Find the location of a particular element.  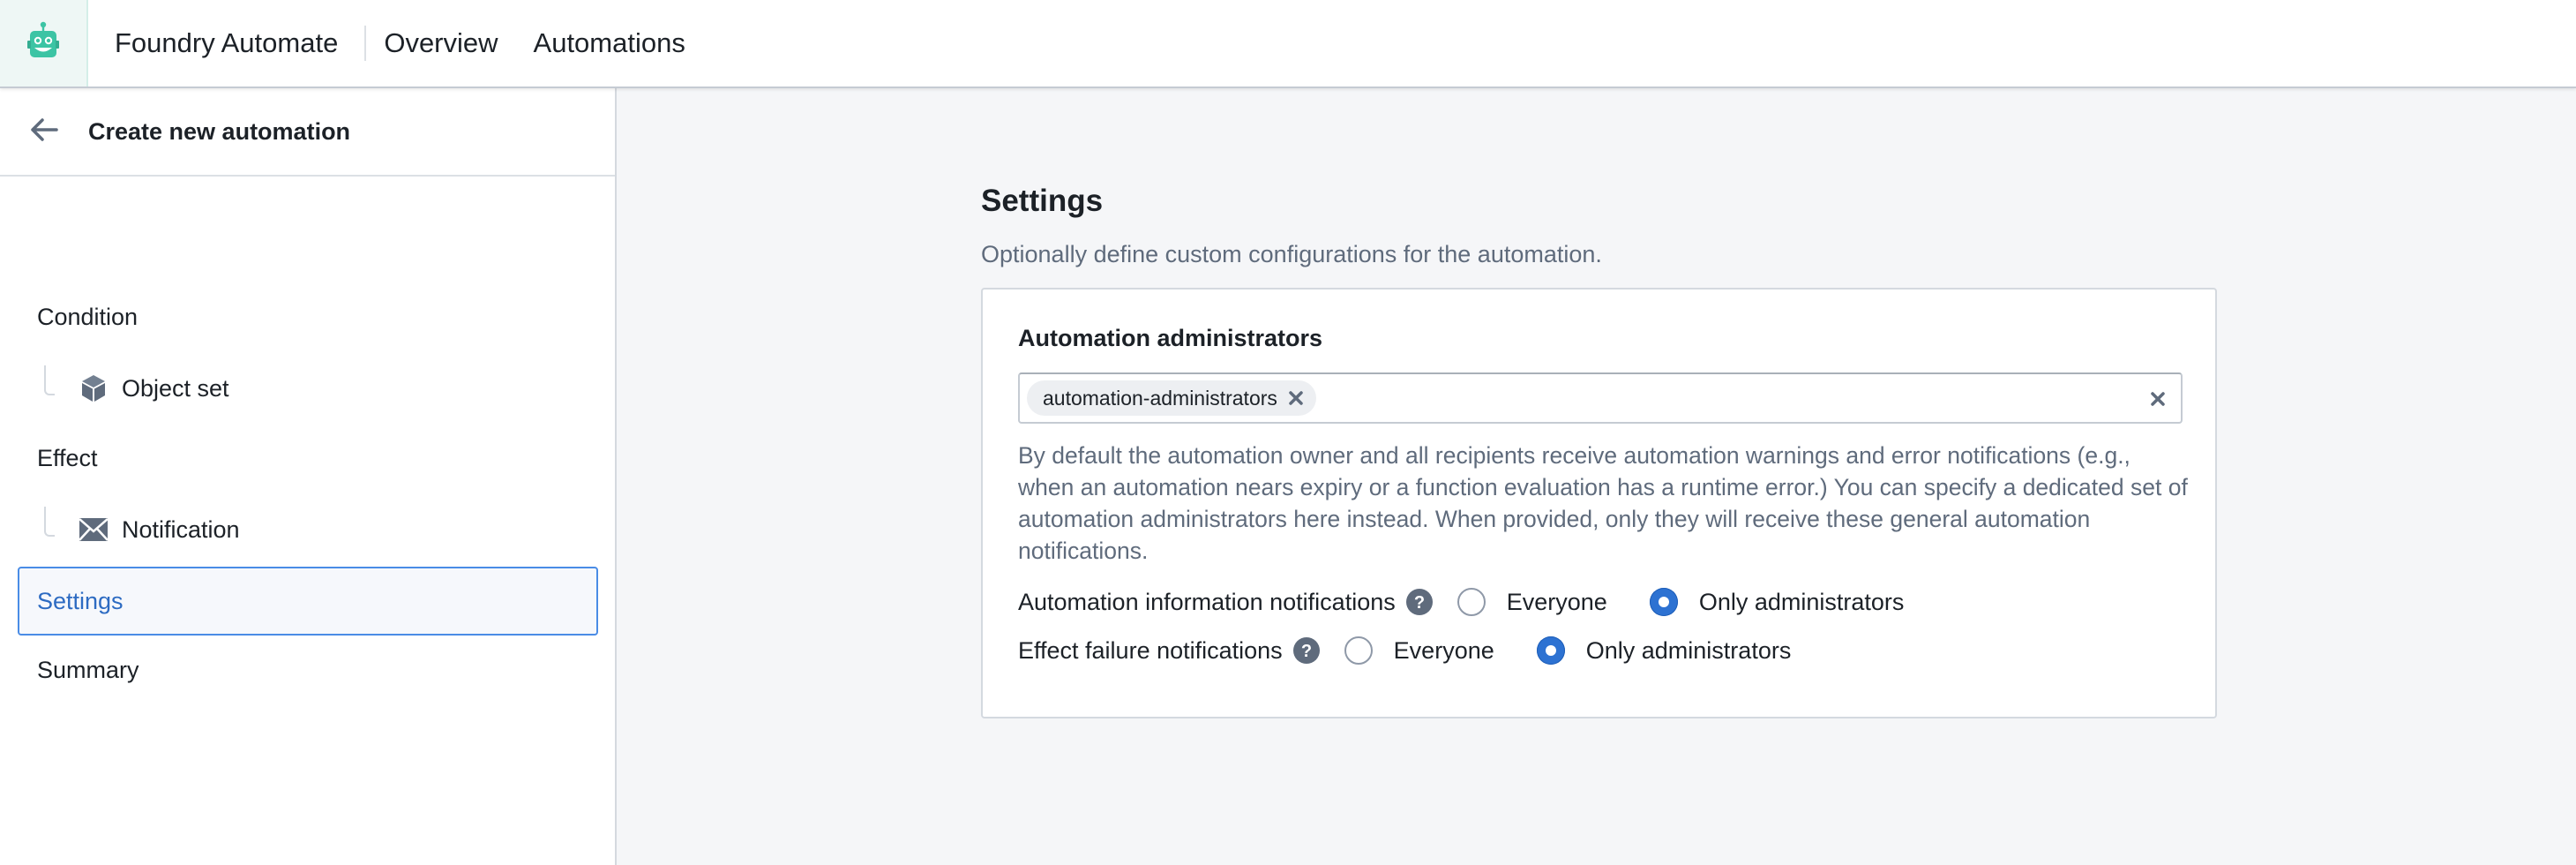

robot-icon is located at coordinates (43, 44).